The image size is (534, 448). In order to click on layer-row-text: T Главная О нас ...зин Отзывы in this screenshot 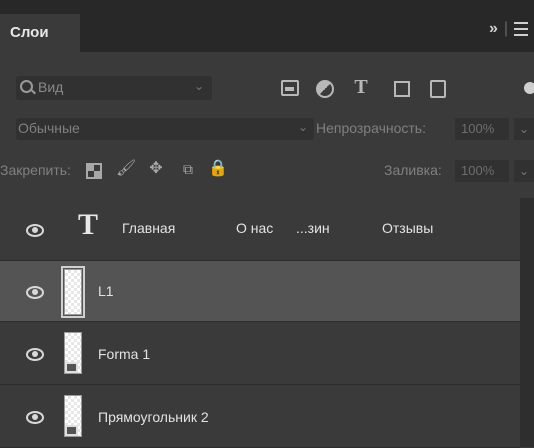, I will do `click(260, 229)`.